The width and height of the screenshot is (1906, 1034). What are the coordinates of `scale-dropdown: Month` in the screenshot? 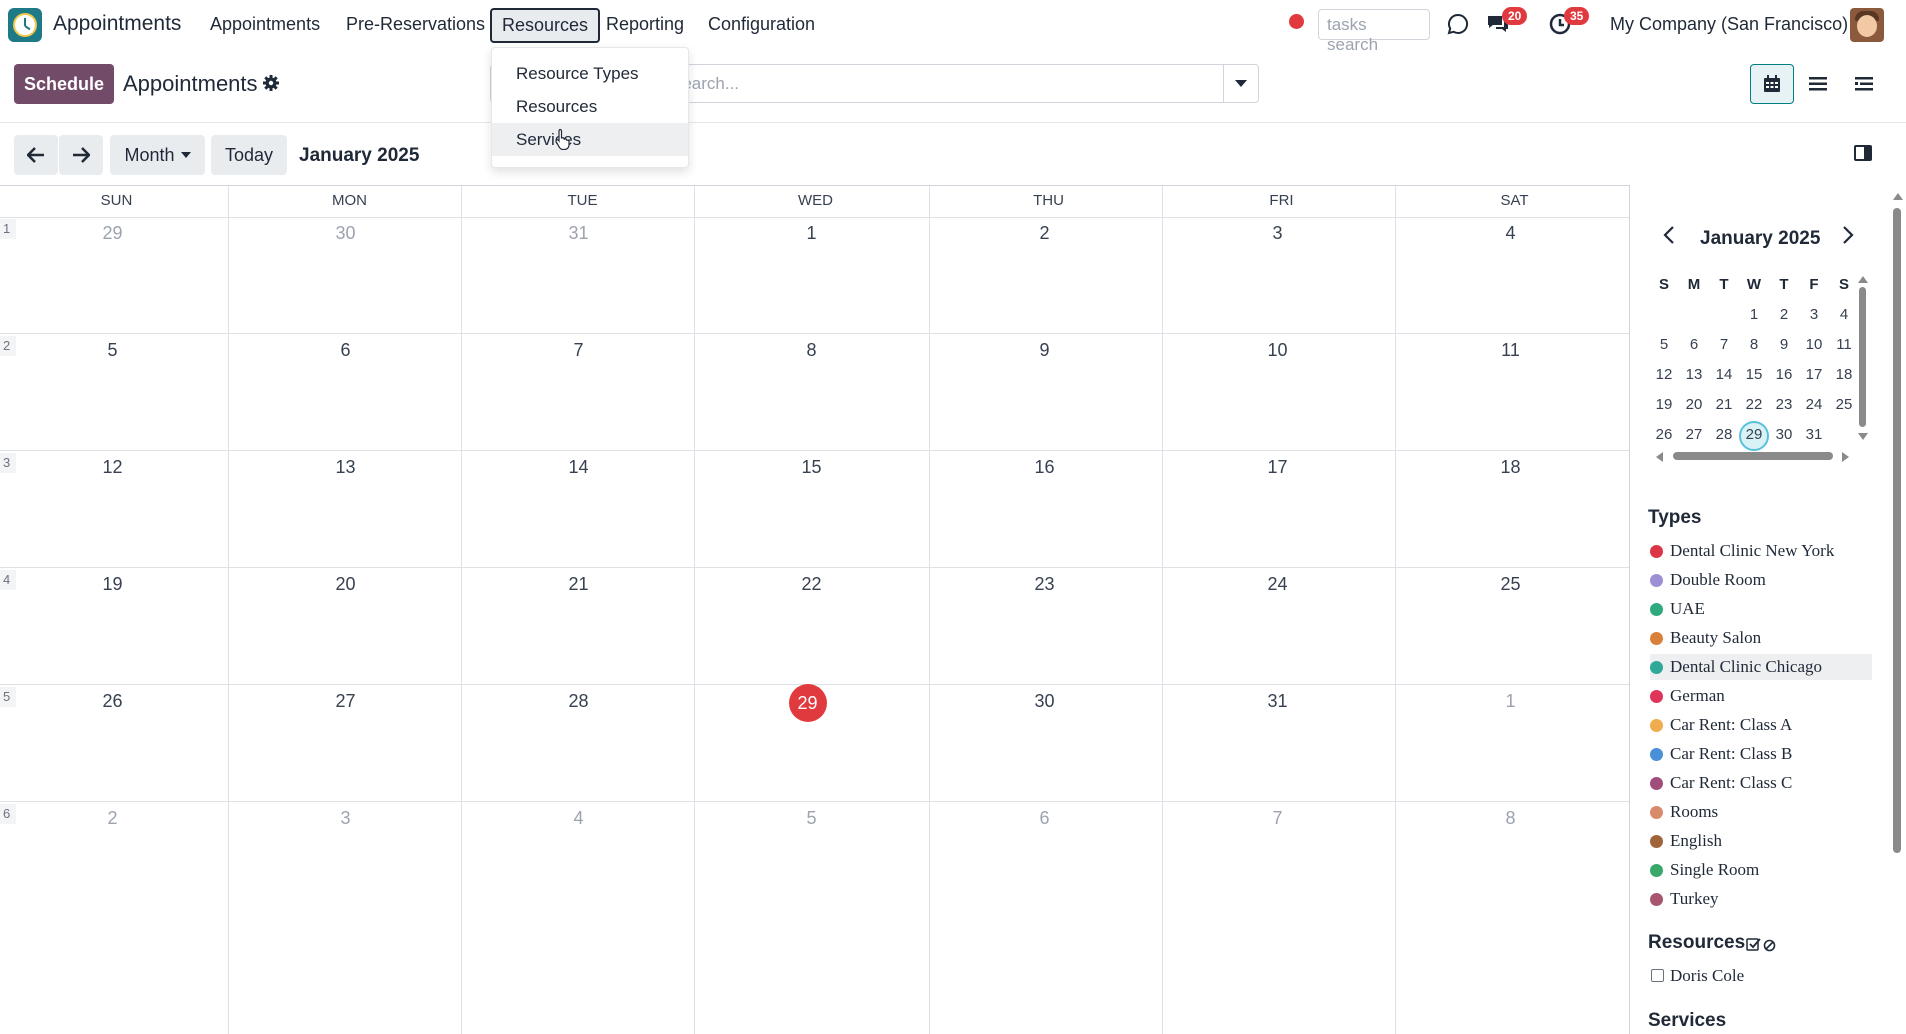 It's located at (157, 155).